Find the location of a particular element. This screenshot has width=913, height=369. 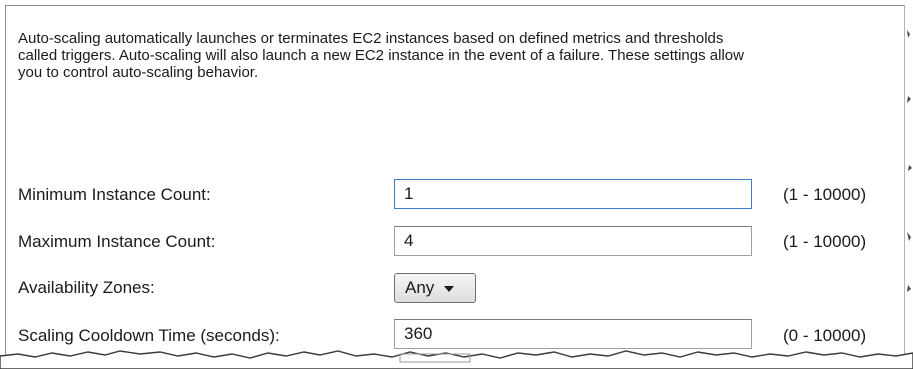

minimum-instance-count-input is located at coordinates (573, 194).